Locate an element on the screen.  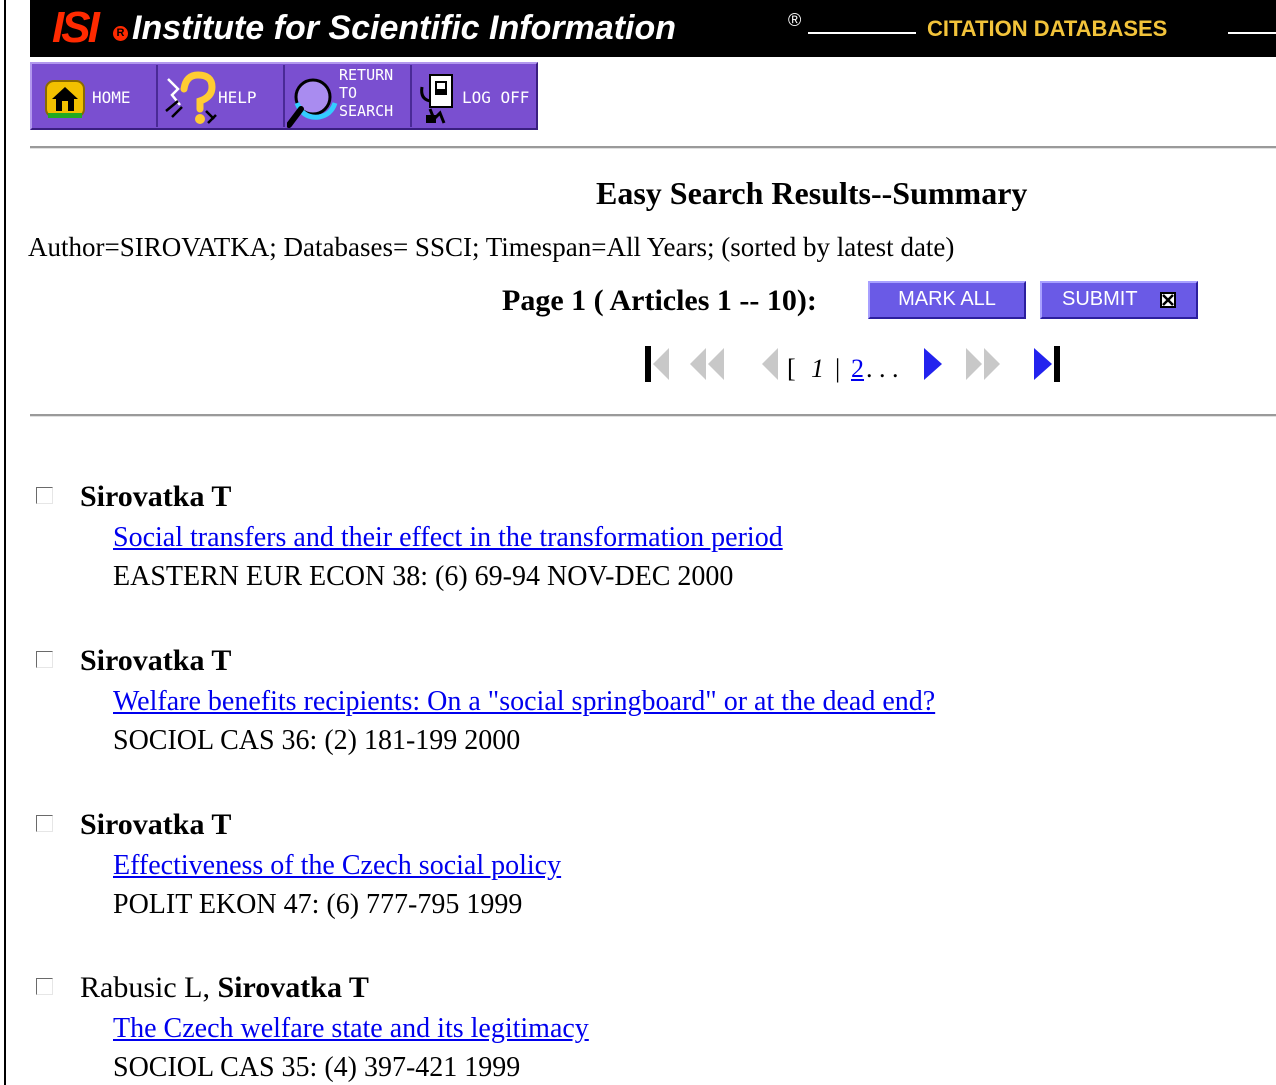
checkbox-x-icon is located at coordinates (1168, 300).